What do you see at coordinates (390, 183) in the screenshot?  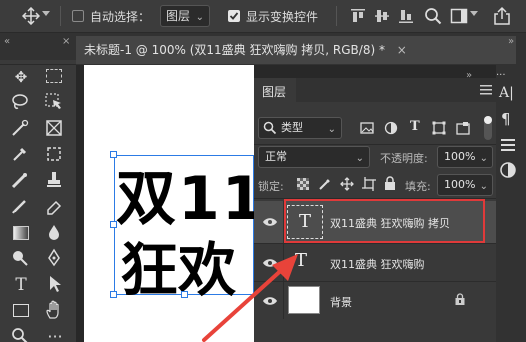 I see `lock-all-icon` at bounding box center [390, 183].